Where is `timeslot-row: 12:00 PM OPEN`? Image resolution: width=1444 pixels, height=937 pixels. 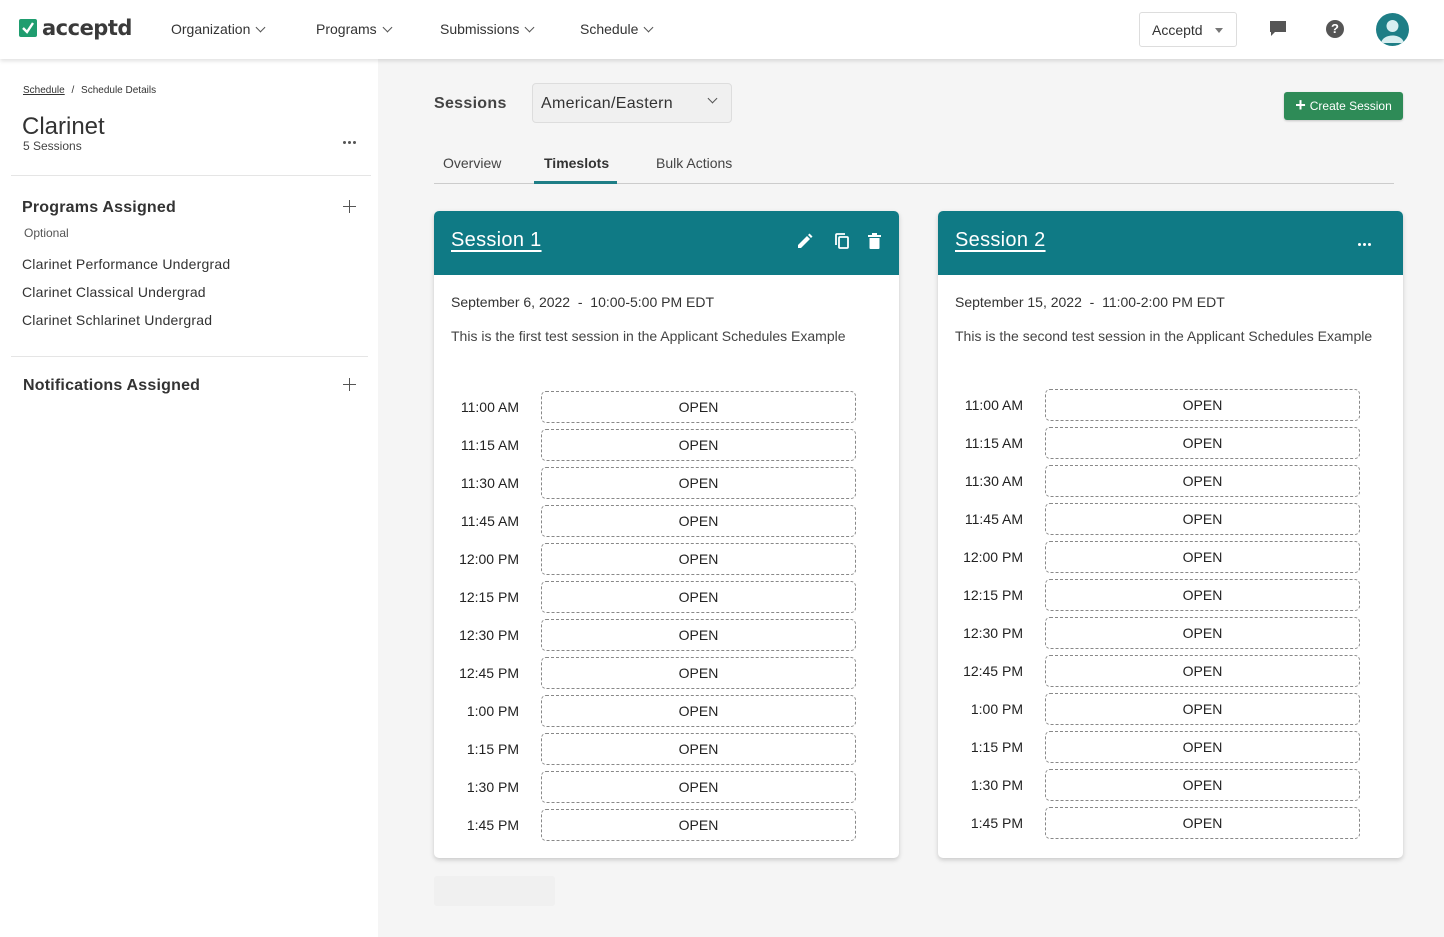 timeslot-row: 12:00 PM OPEN is located at coordinates (666, 559).